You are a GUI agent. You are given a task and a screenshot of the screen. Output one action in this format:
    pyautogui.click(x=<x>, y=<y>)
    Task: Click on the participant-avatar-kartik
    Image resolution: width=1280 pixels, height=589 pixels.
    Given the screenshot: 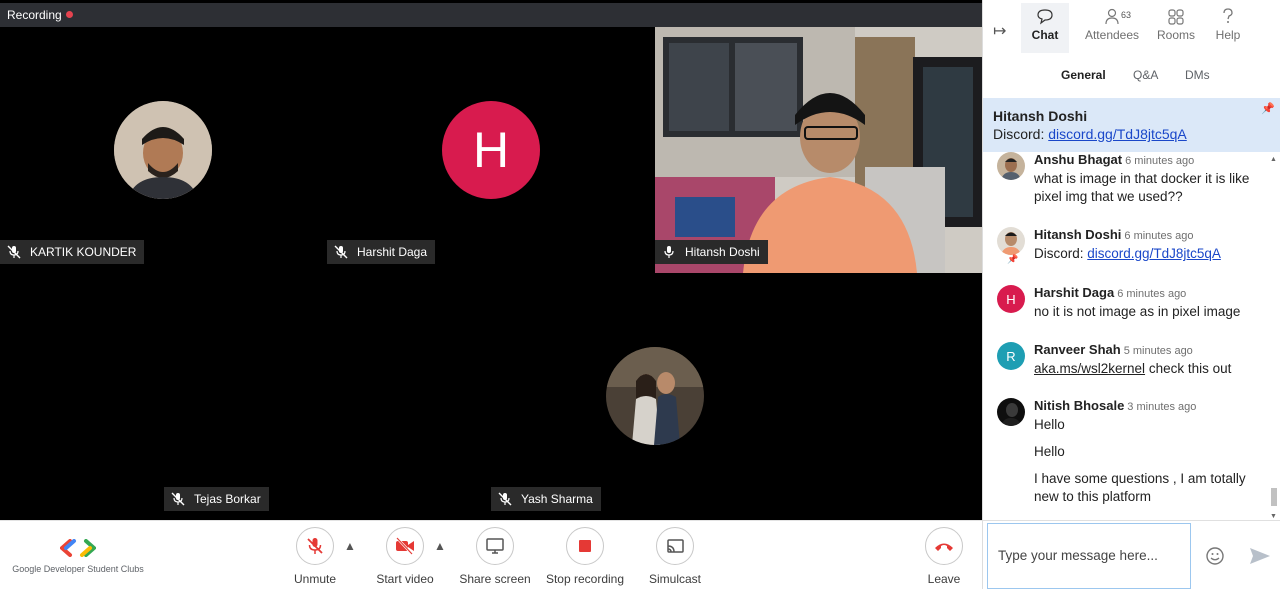 What is the action you would take?
    pyautogui.click(x=163, y=150)
    